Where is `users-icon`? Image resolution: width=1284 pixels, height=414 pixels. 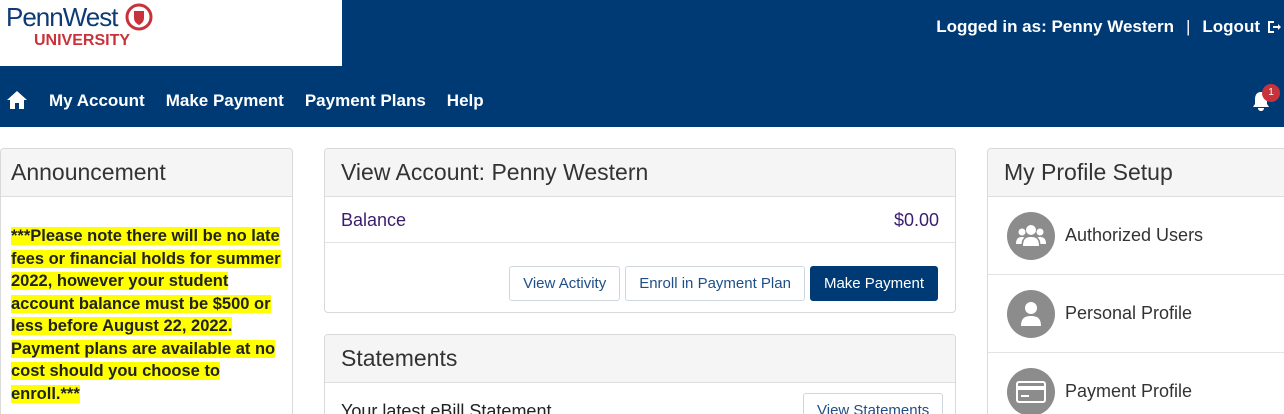
users-icon is located at coordinates (1031, 235).